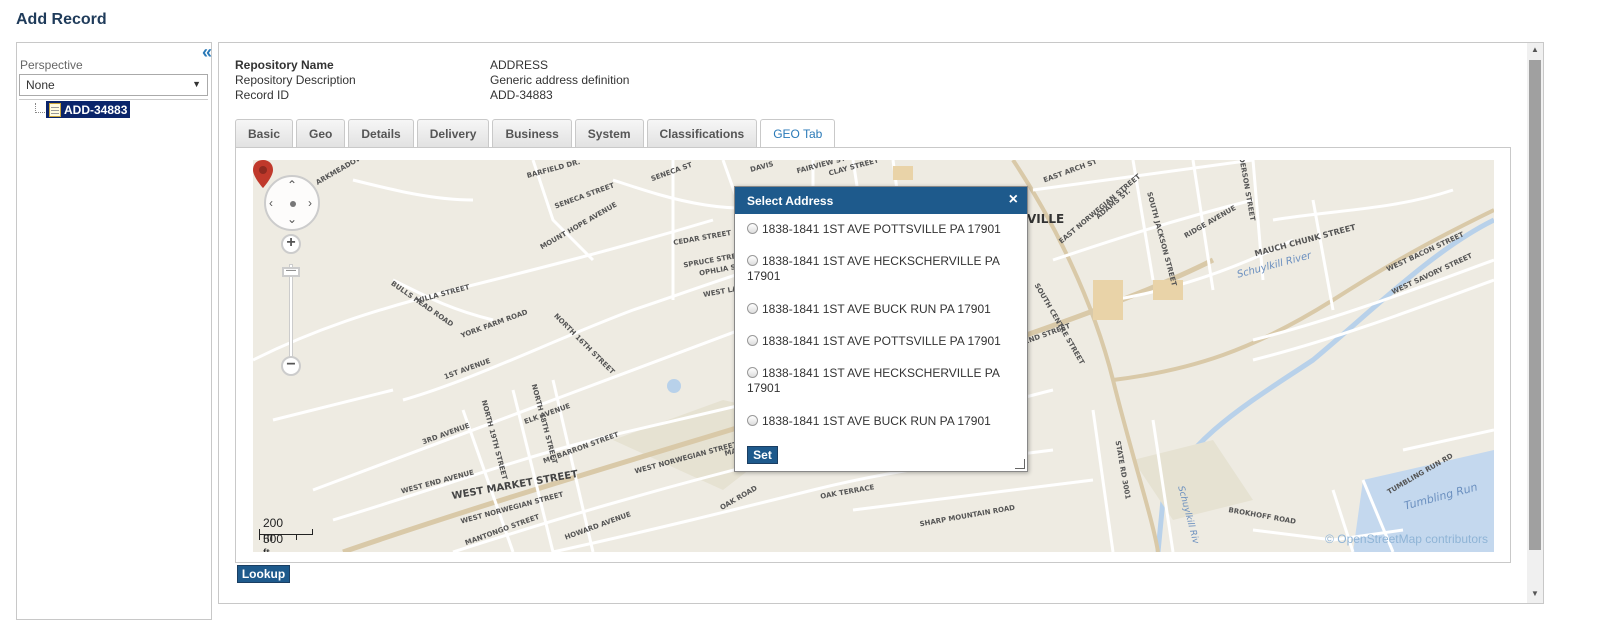 The height and width of the screenshot is (623, 1601). I want to click on pan-right-icon: ›, so click(310, 203).